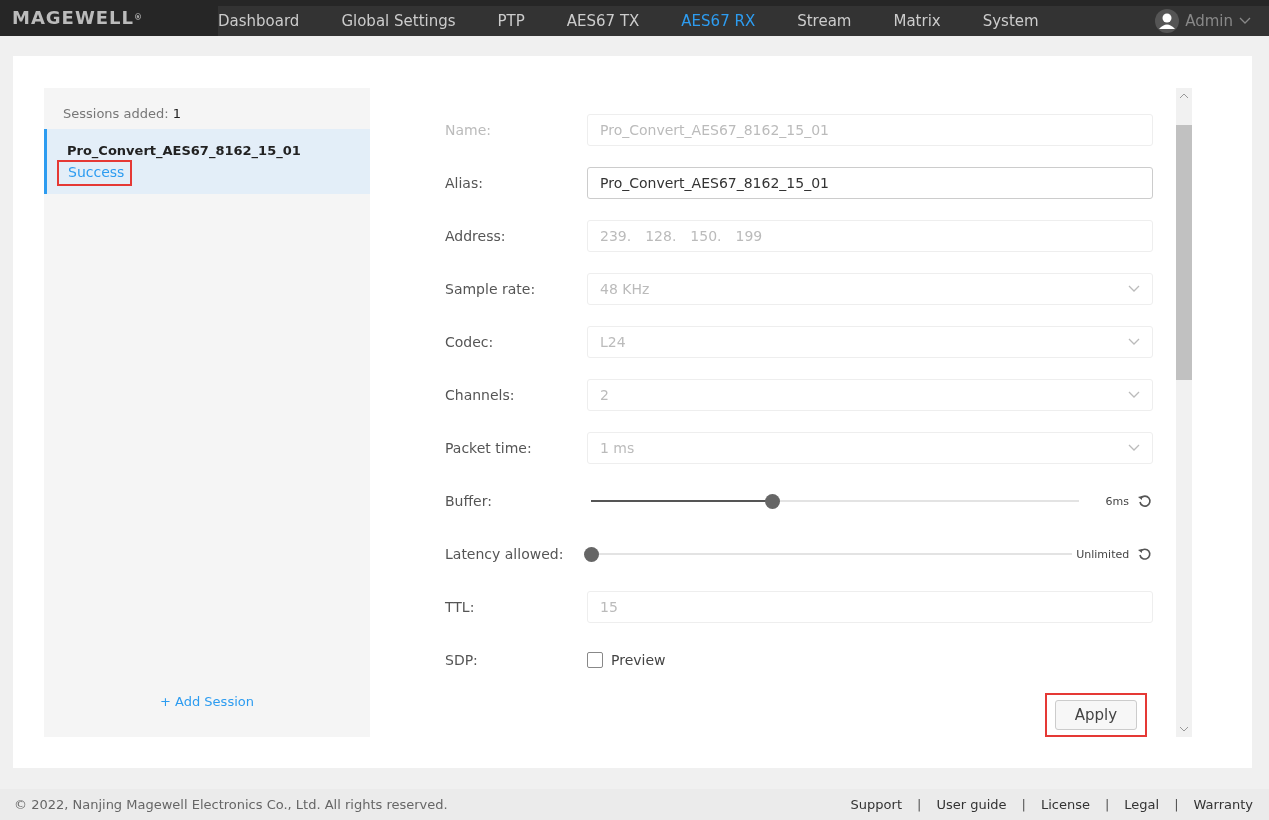 This screenshot has height=820, width=1269. I want to click on session-item: Pro_Convert_AES67_8162_15_01 Success, so click(207, 161).